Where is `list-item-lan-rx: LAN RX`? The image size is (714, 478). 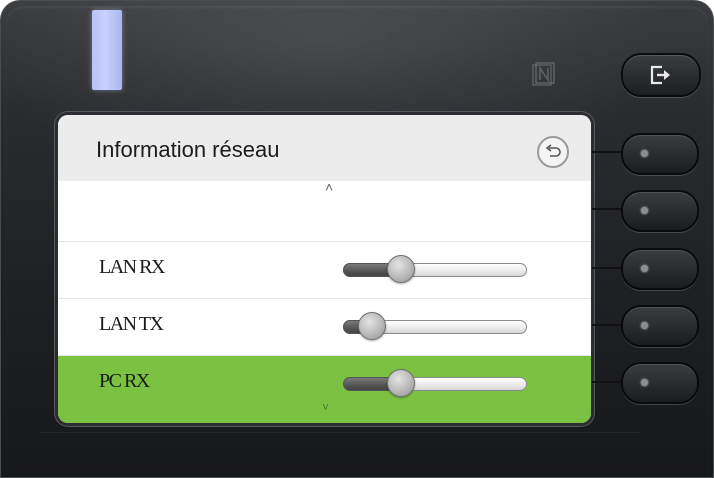 list-item-lan-rx: LAN RX is located at coordinates (324, 270).